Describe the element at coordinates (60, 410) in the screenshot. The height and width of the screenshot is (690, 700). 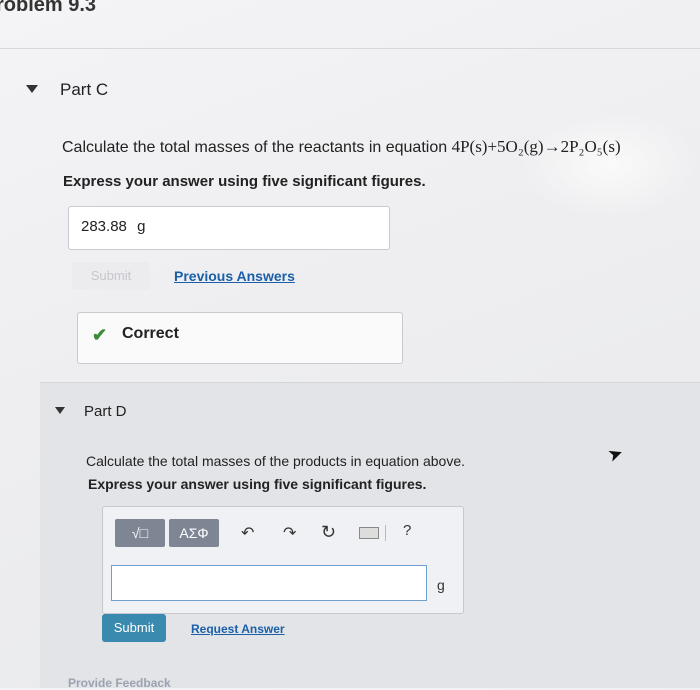
I see `part-d-collapse-icon` at that location.